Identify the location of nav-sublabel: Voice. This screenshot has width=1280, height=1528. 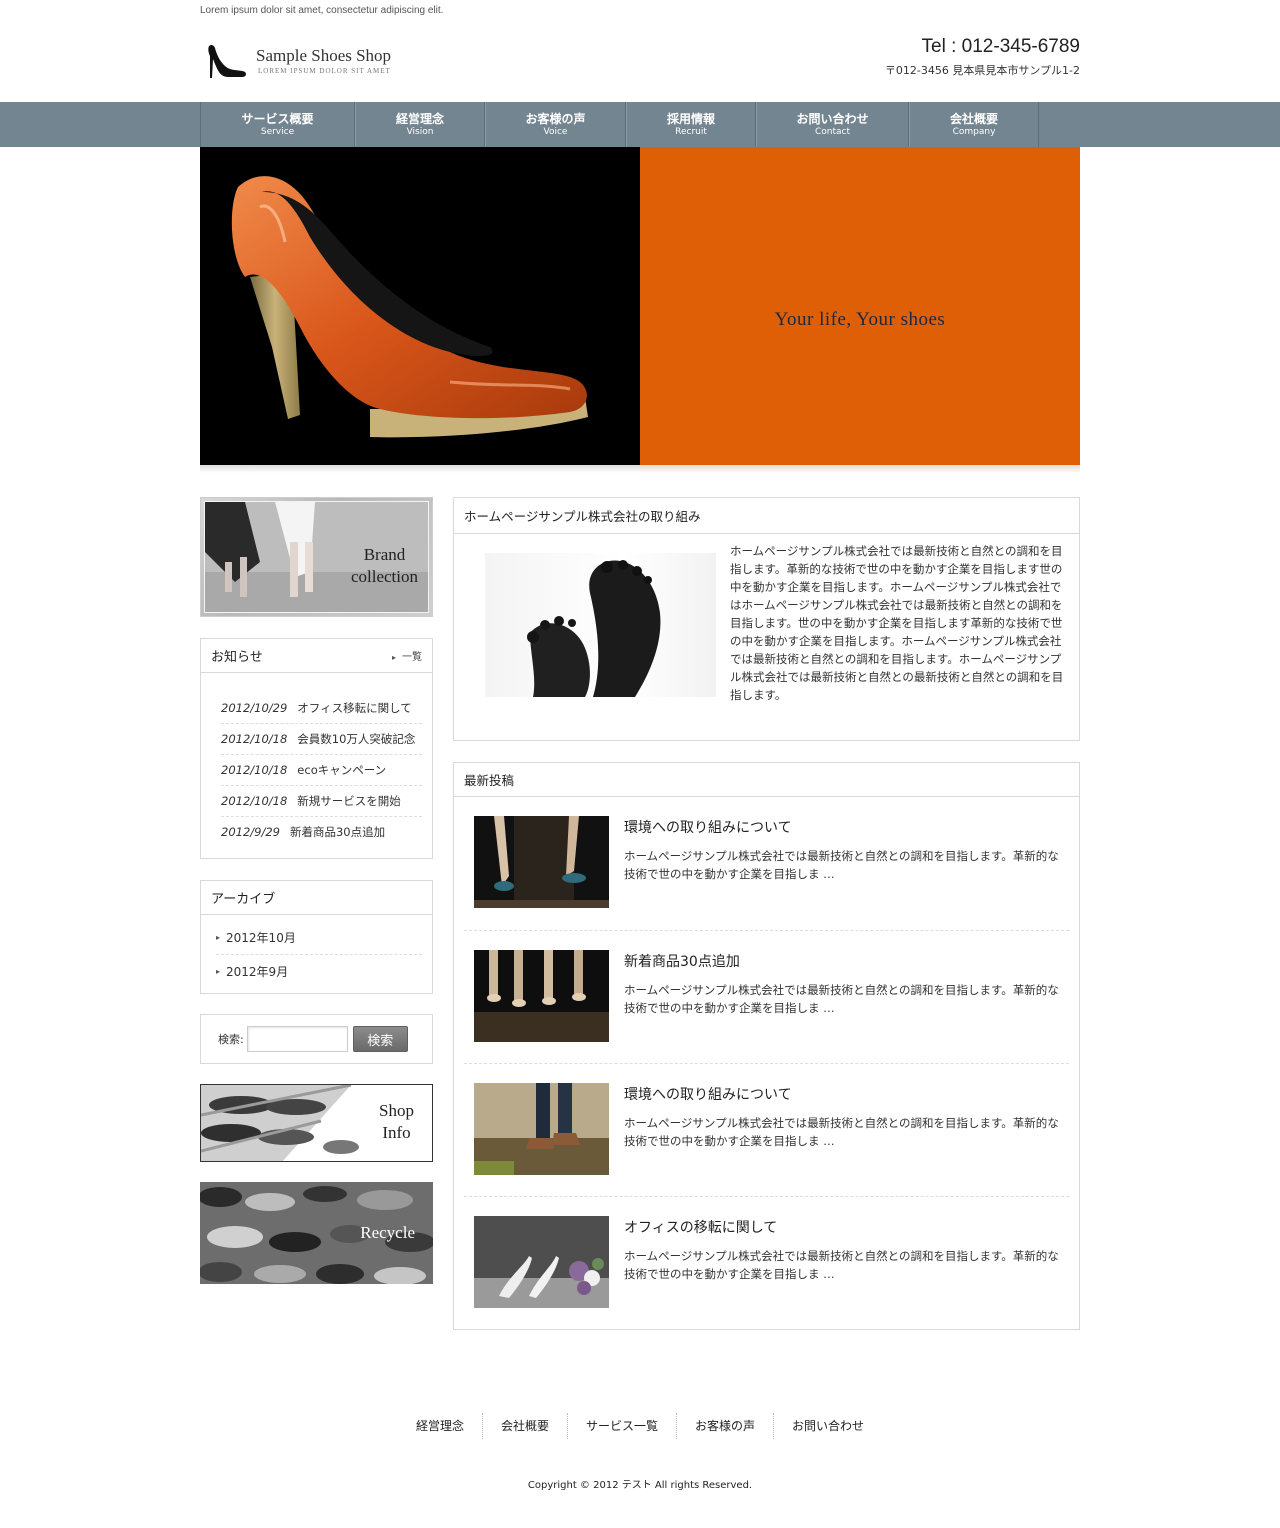
(555, 131).